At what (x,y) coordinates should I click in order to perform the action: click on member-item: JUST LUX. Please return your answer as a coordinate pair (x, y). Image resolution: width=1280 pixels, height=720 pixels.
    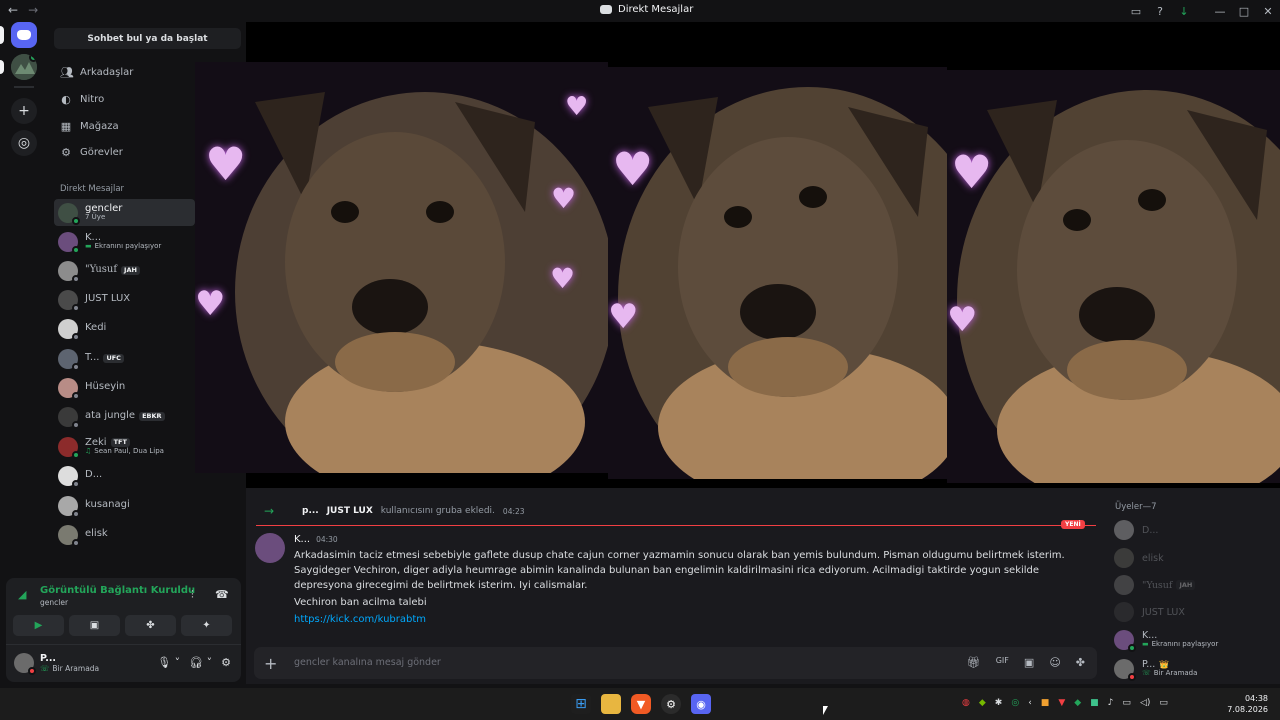
    Looking at the image, I should click on (1149, 612).